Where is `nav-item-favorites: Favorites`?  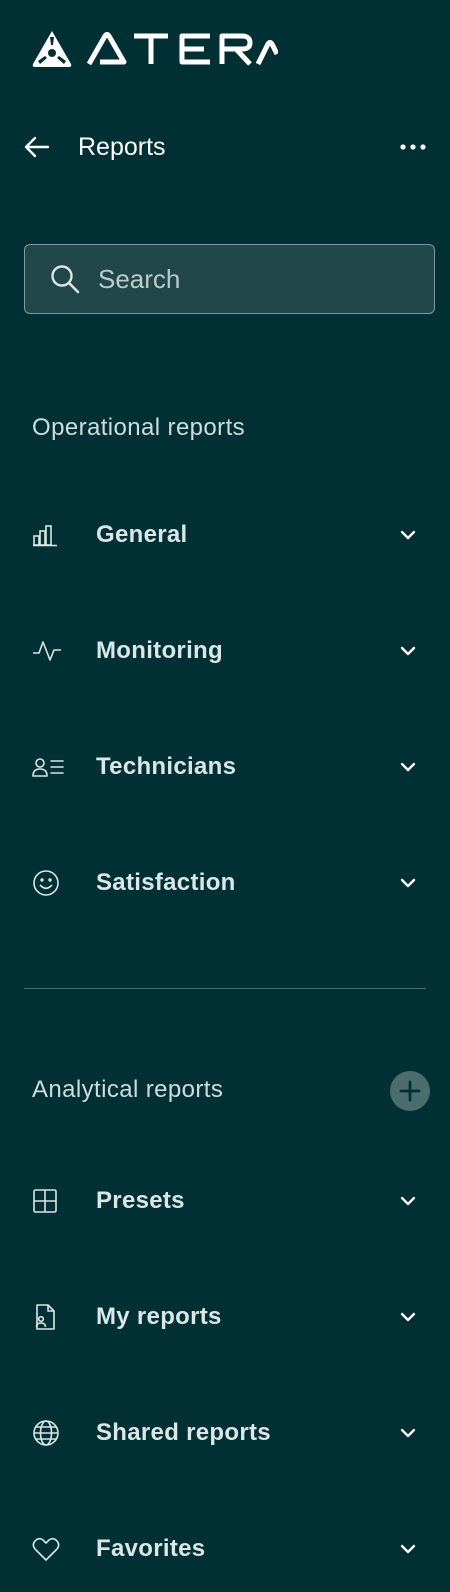
nav-item-favorites: Favorites is located at coordinates (226, 1549).